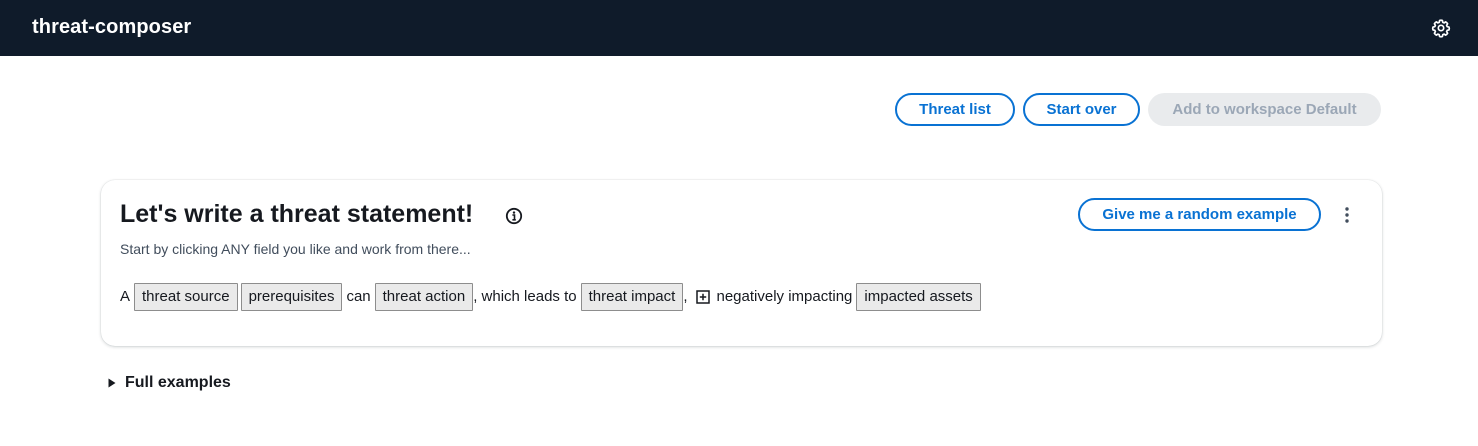 Image resolution: width=1478 pixels, height=446 pixels. Describe the element at coordinates (111, 27) in the screenshot. I see `app-title: threat-composer` at that location.